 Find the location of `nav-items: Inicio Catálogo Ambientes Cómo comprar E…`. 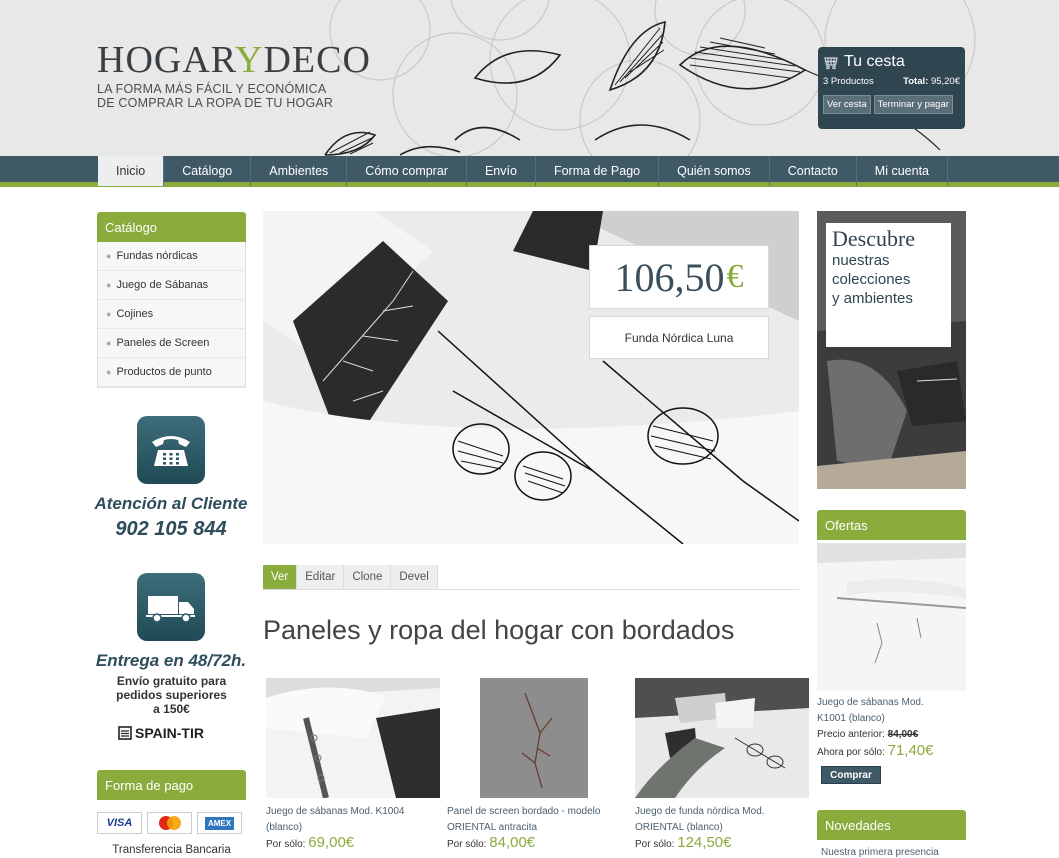

nav-items: Inicio Catálogo Ambientes Cómo comprar E… is located at coordinates (523, 171).